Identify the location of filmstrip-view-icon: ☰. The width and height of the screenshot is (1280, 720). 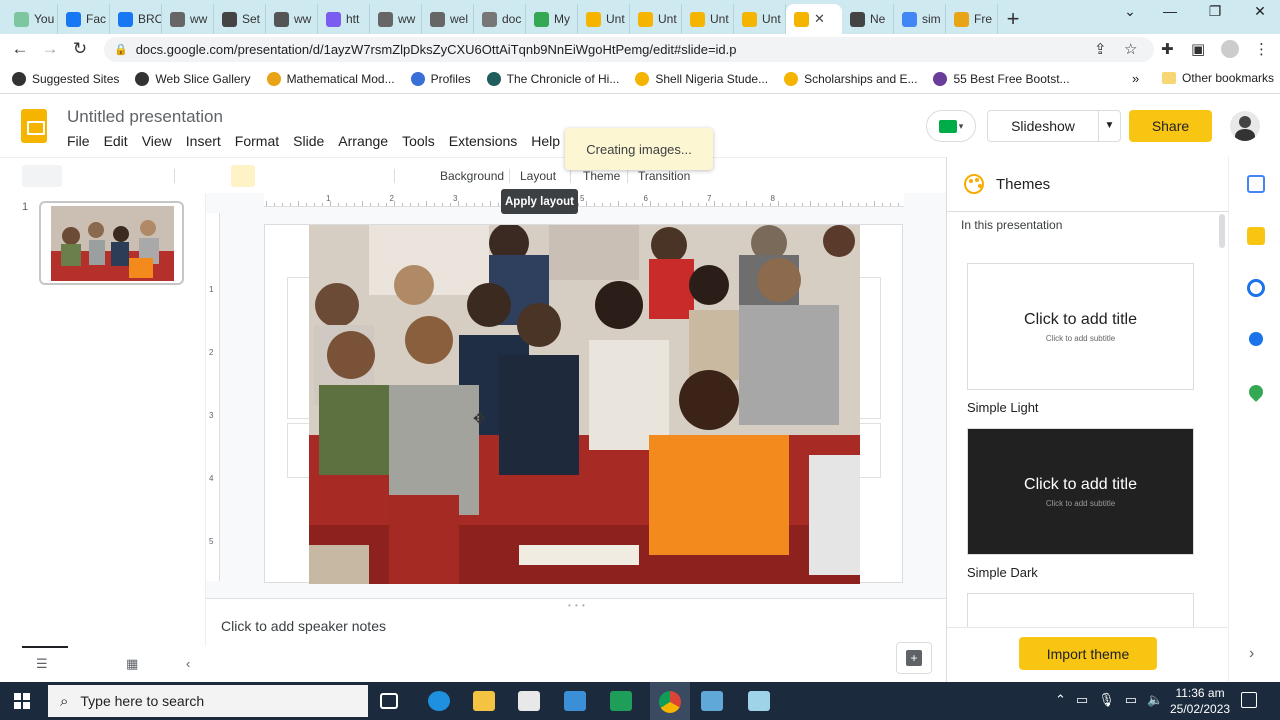
(42, 664).